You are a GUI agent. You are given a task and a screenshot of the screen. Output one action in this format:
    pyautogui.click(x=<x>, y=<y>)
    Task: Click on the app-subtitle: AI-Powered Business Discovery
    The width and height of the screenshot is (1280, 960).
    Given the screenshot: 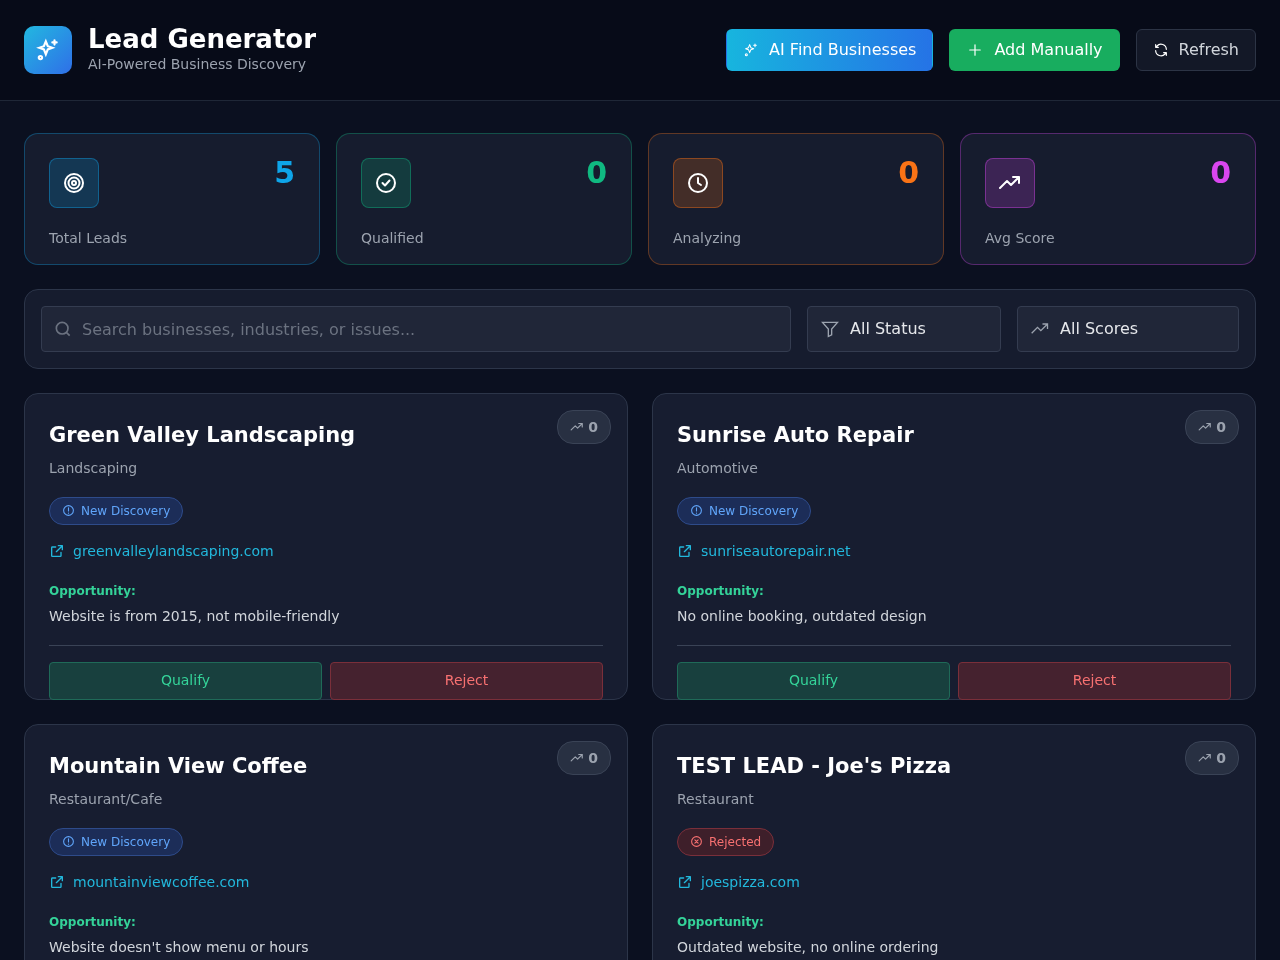 What is the action you would take?
    pyautogui.click(x=198, y=64)
    